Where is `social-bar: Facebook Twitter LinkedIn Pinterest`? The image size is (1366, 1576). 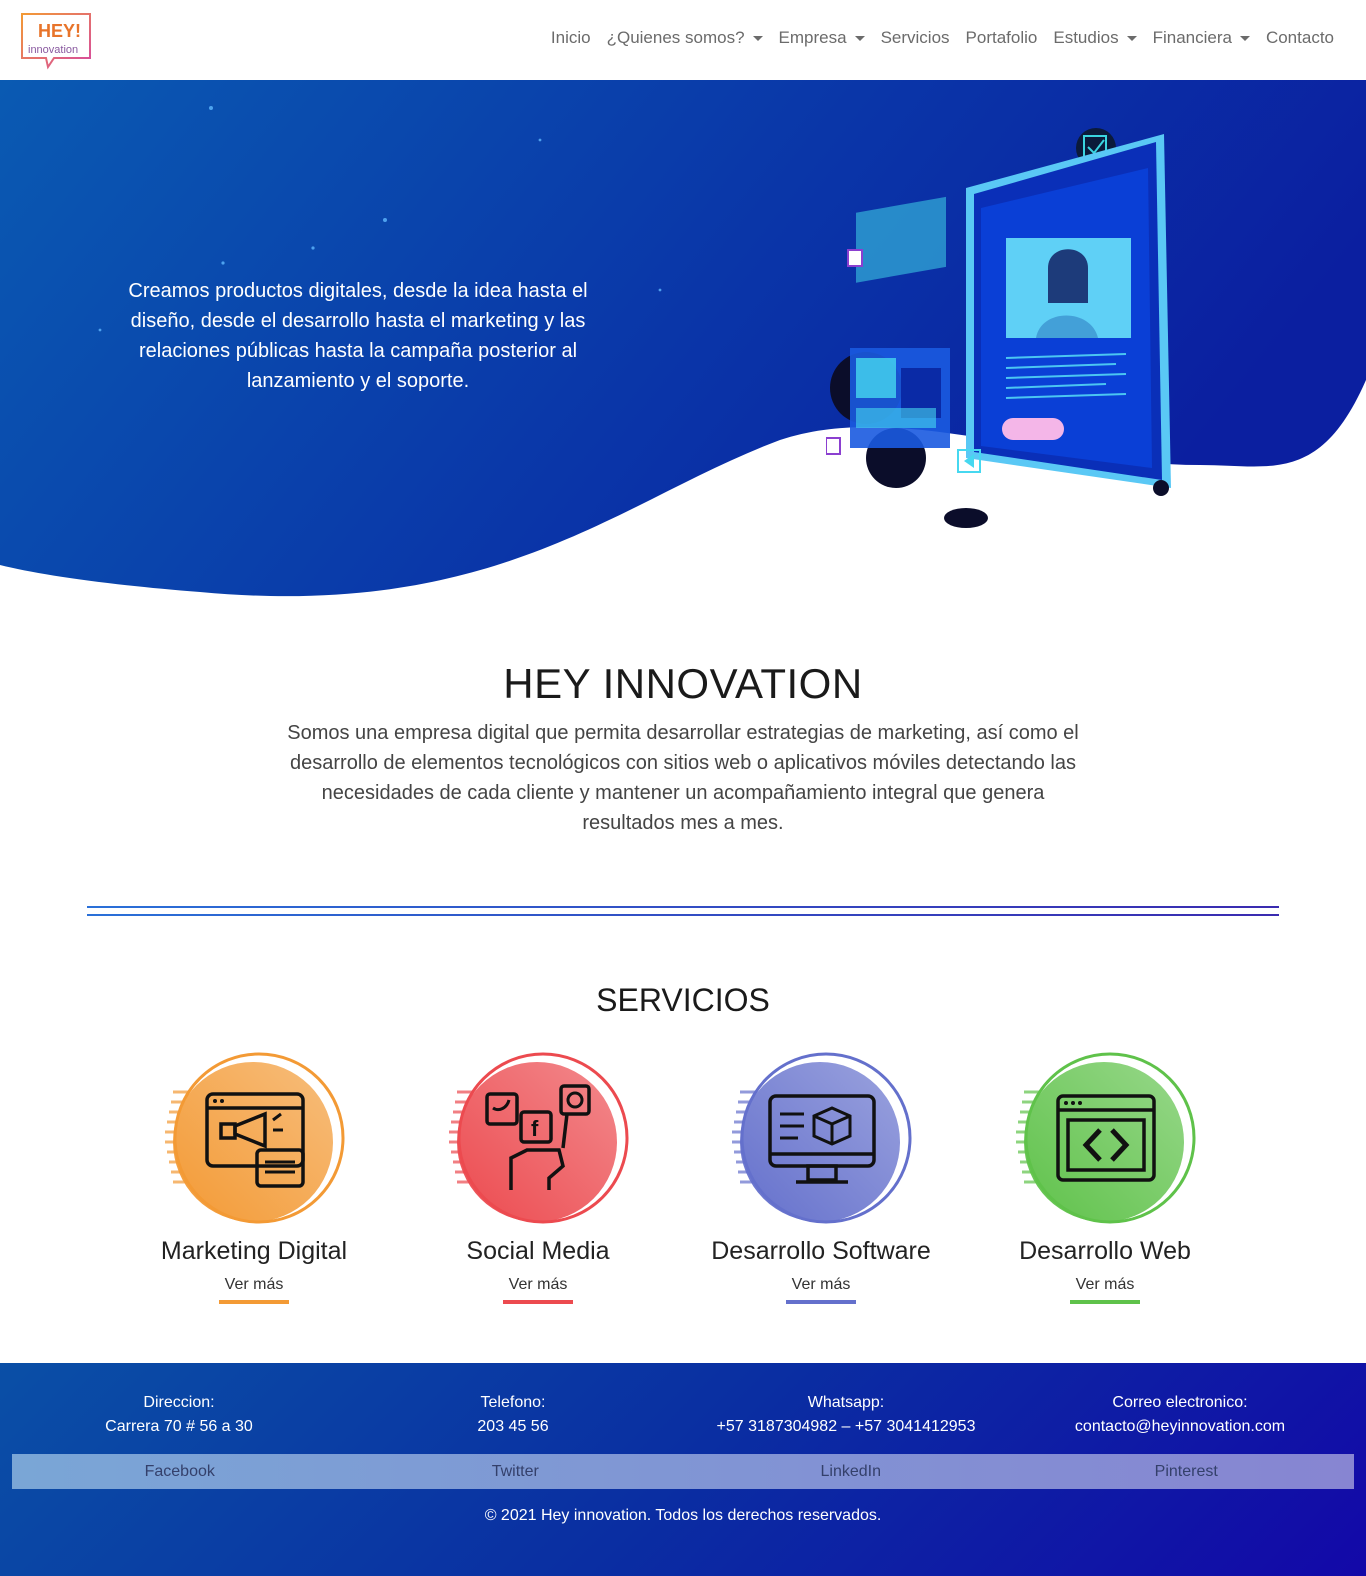
social-bar: Facebook Twitter LinkedIn Pinterest is located at coordinates (683, 1471).